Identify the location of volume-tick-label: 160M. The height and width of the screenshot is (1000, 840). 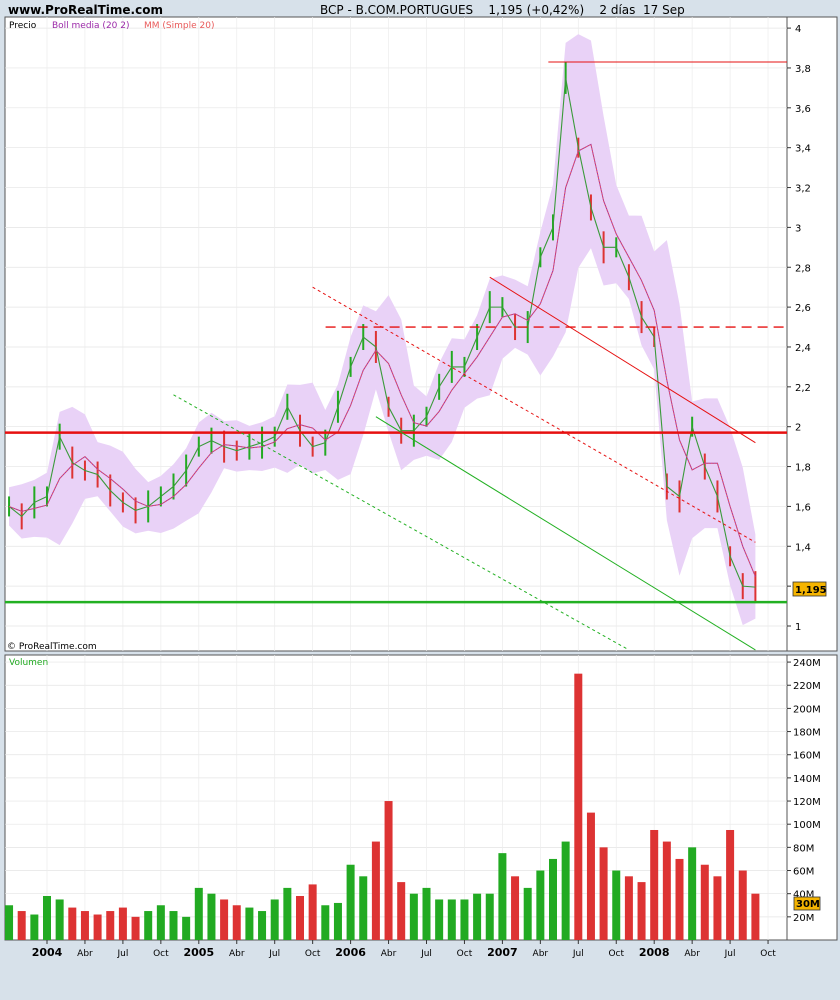
(807, 756).